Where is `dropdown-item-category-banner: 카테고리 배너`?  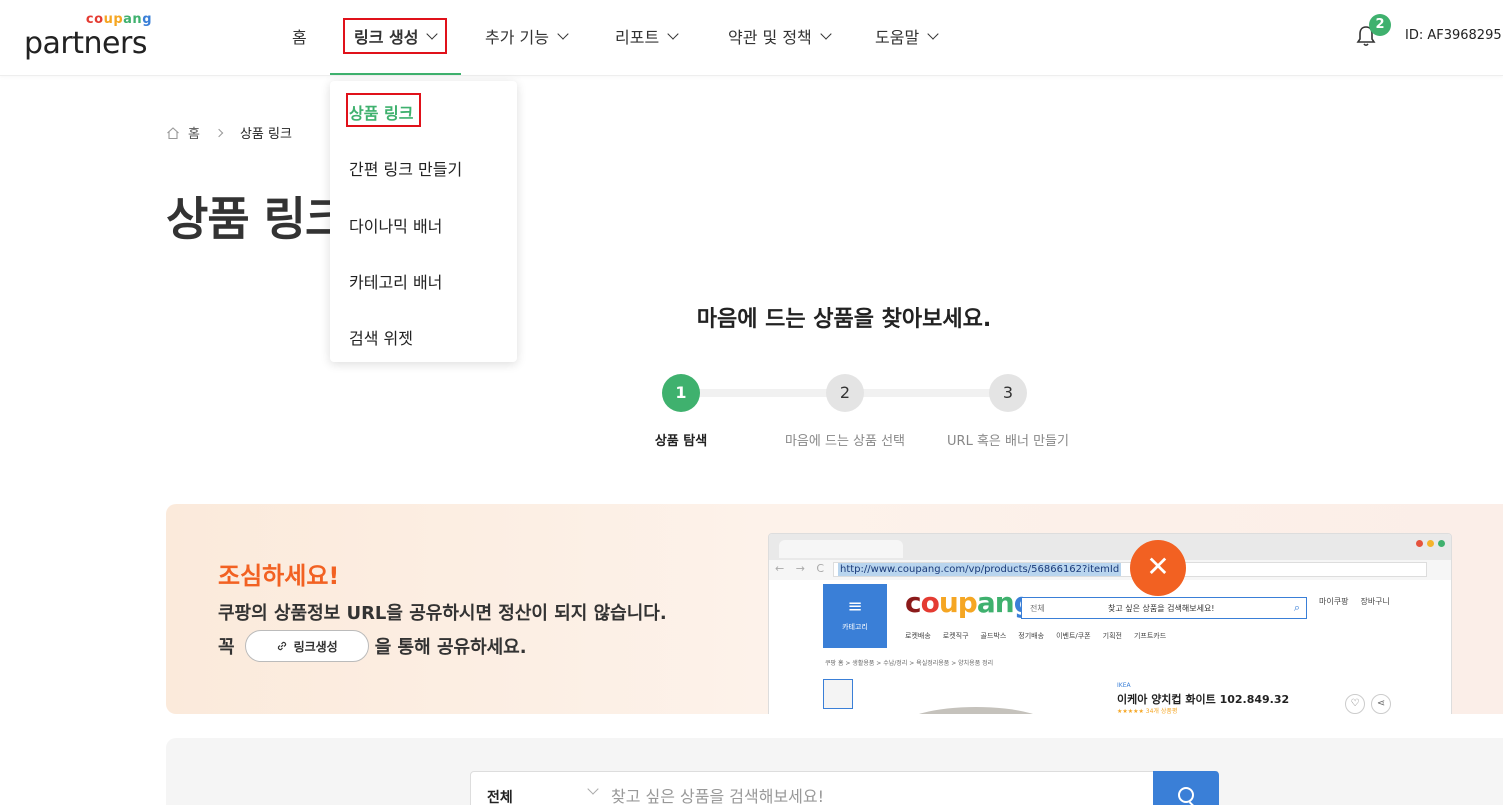 dropdown-item-category-banner: 카테고리 배너 is located at coordinates (395, 281).